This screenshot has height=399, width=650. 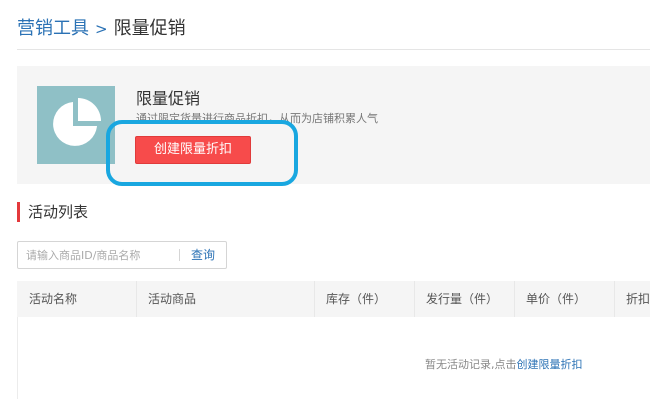 I want to click on promo-title: 限量促销, so click(x=168, y=98).